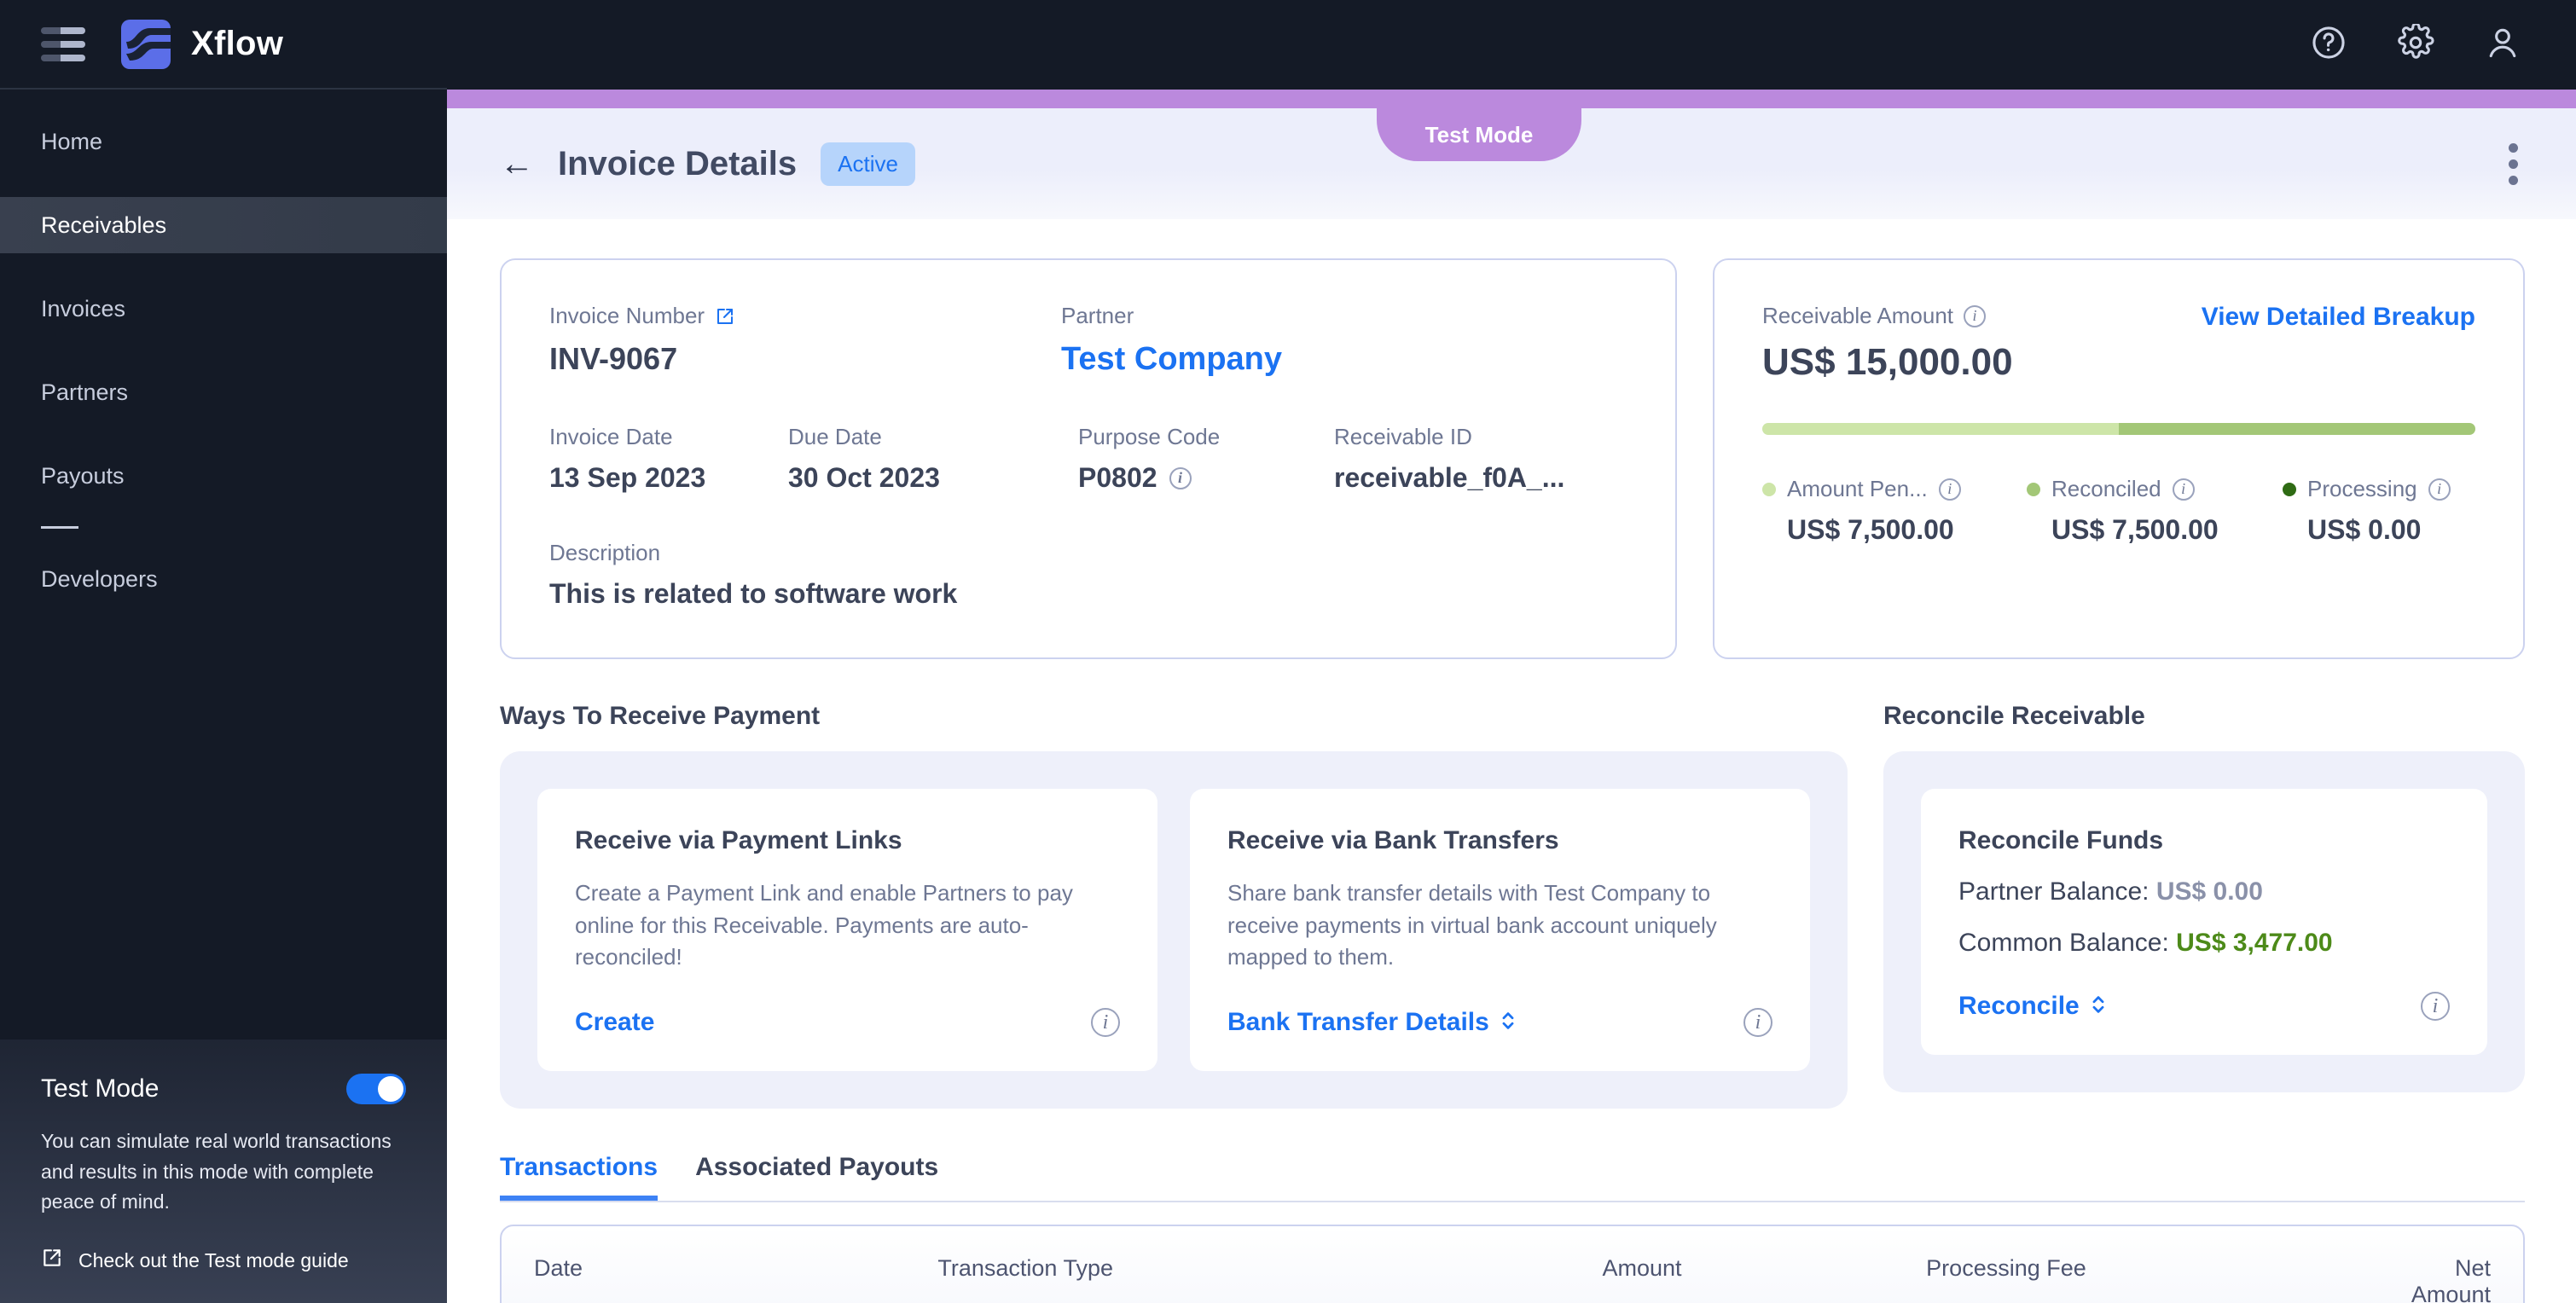 This screenshot has width=2576, height=1303. I want to click on legend-dot-icon, so click(2033, 489).